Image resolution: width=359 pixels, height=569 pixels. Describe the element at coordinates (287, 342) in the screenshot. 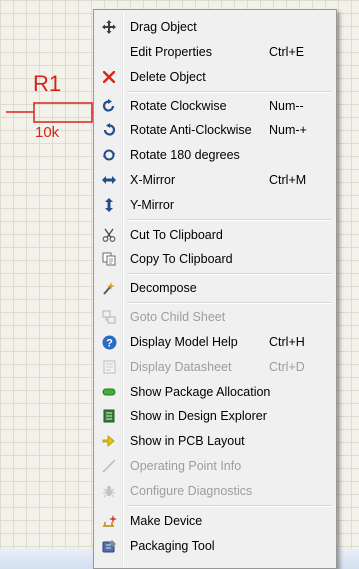

I see `menu-item-shortcut: Ctrl+H` at that location.